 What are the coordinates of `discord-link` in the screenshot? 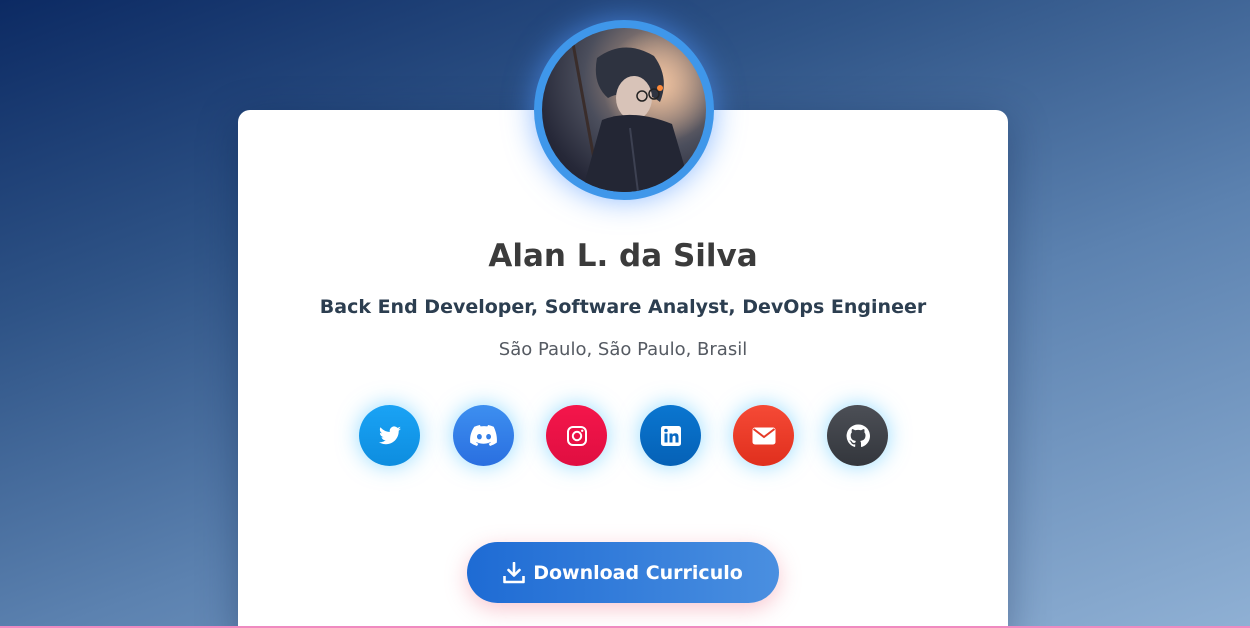 It's located at (483, 435).